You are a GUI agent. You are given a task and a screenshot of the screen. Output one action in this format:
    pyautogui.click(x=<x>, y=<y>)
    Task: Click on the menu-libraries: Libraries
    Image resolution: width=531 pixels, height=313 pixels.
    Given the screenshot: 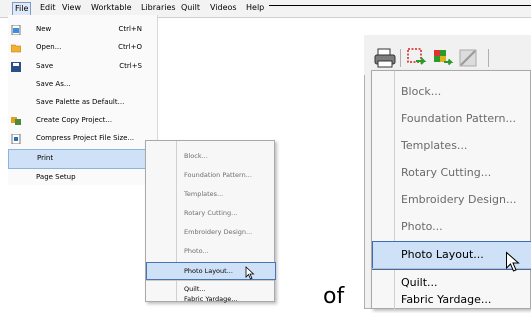 What is the action you would take?
    pyautogui.click(x=158, y=8)
    